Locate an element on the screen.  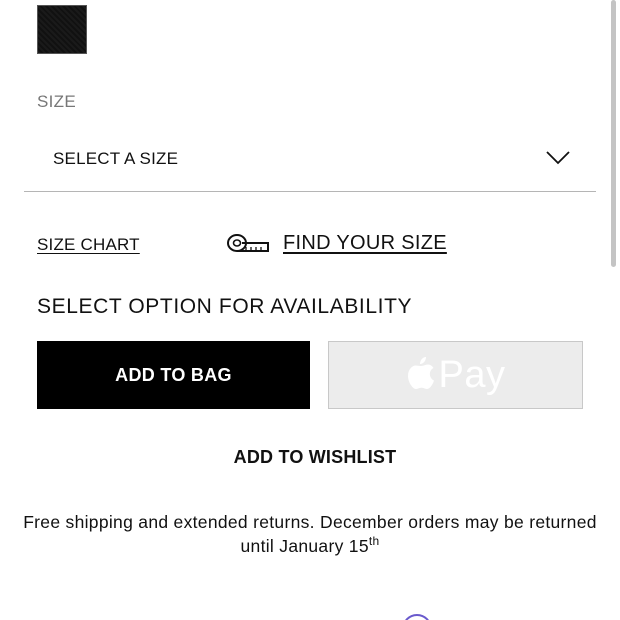
apple-pay-button: Pay is located at coordinates (455, 375).